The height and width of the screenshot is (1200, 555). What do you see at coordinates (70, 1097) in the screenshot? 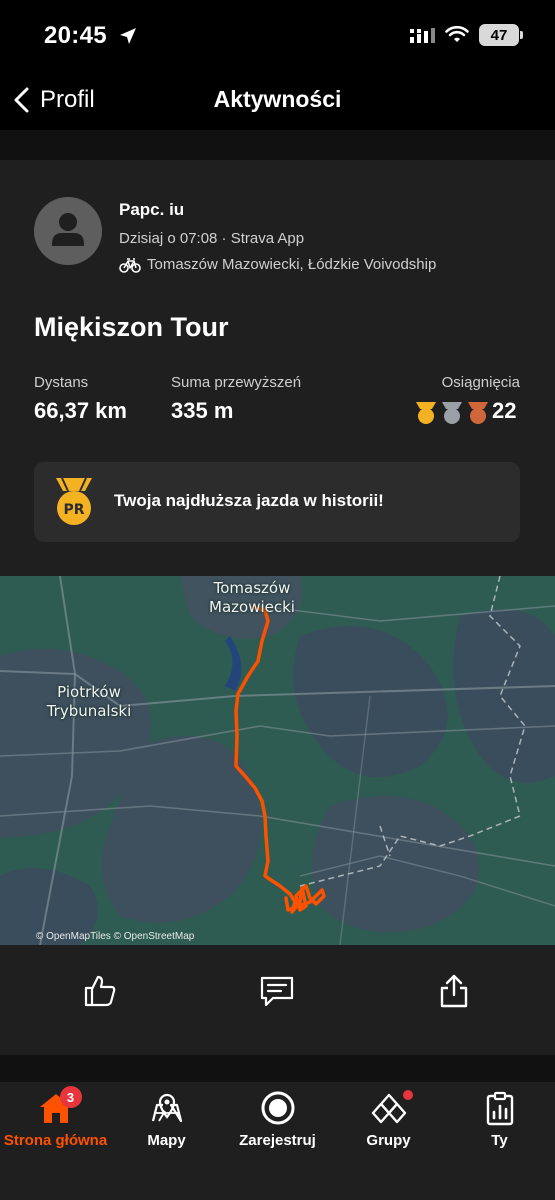
I see `notification-badge: 3` at bounding box center [70, 1097].